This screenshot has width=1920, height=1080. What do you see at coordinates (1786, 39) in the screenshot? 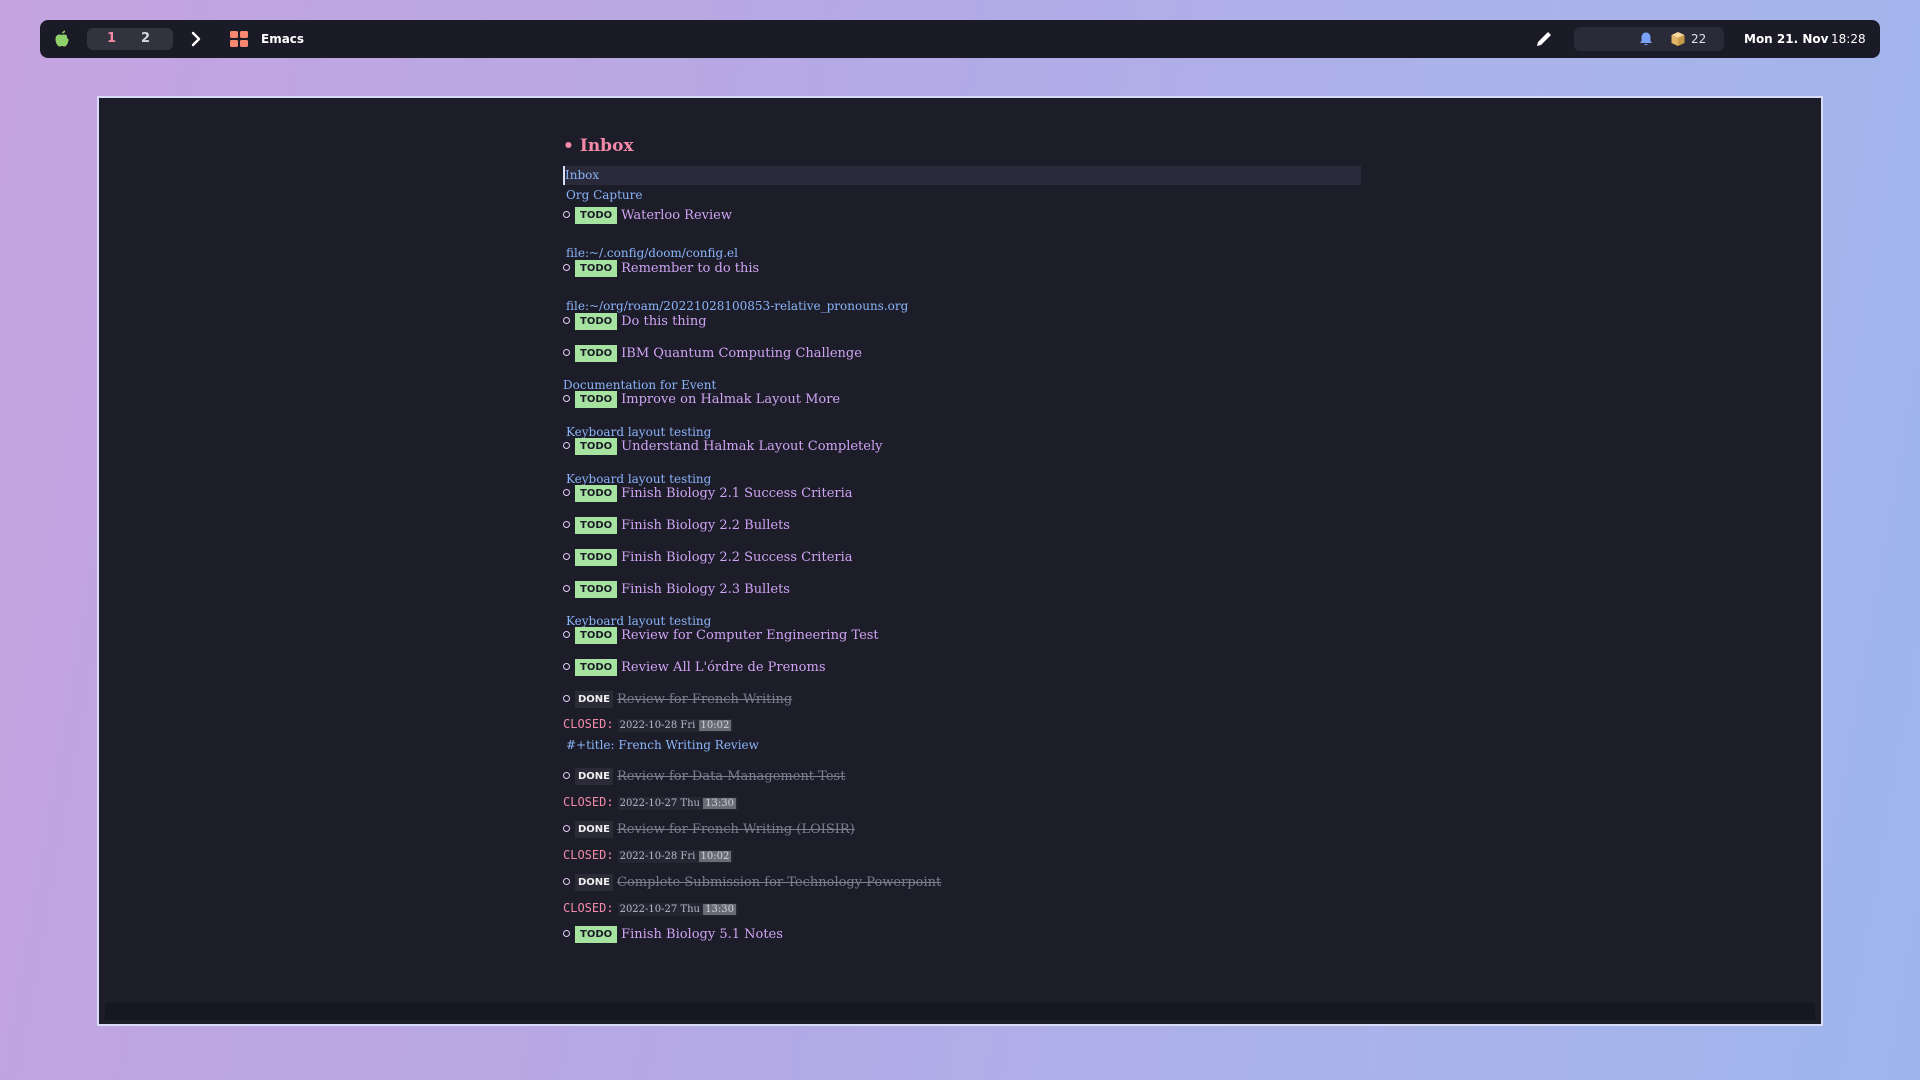
I see `date-display: Mon 21. Nov` at bounding box center [1786, 39].